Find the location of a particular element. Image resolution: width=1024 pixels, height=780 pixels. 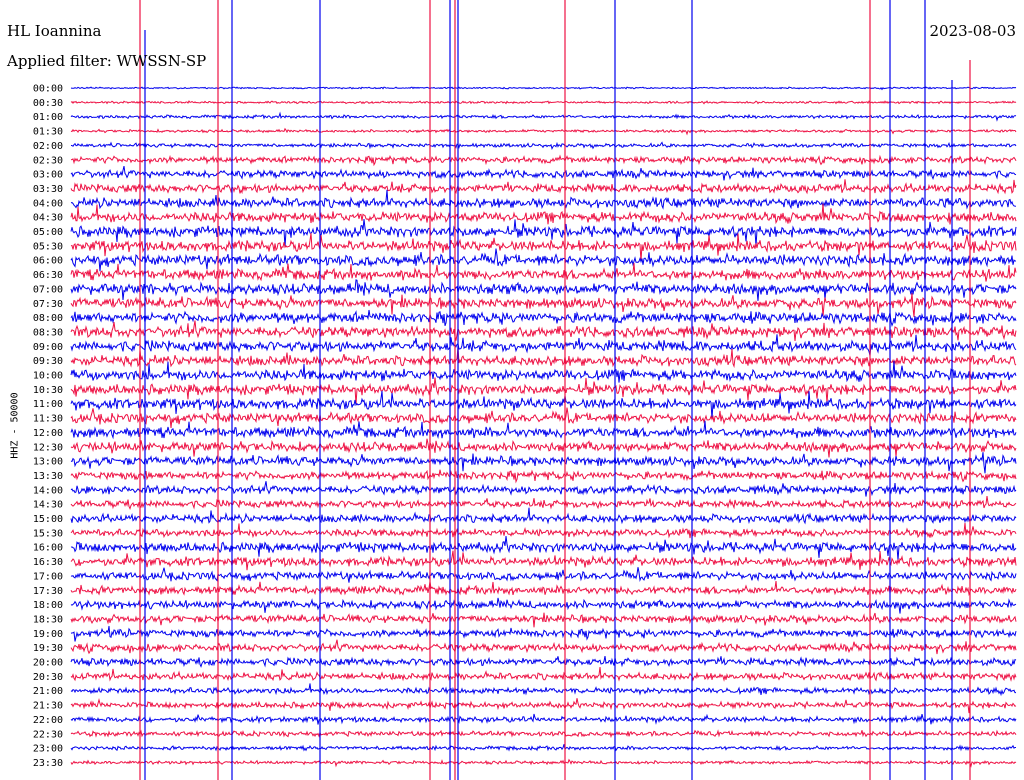

row-time-label: 13:00 is located at coordinates (48, 462).